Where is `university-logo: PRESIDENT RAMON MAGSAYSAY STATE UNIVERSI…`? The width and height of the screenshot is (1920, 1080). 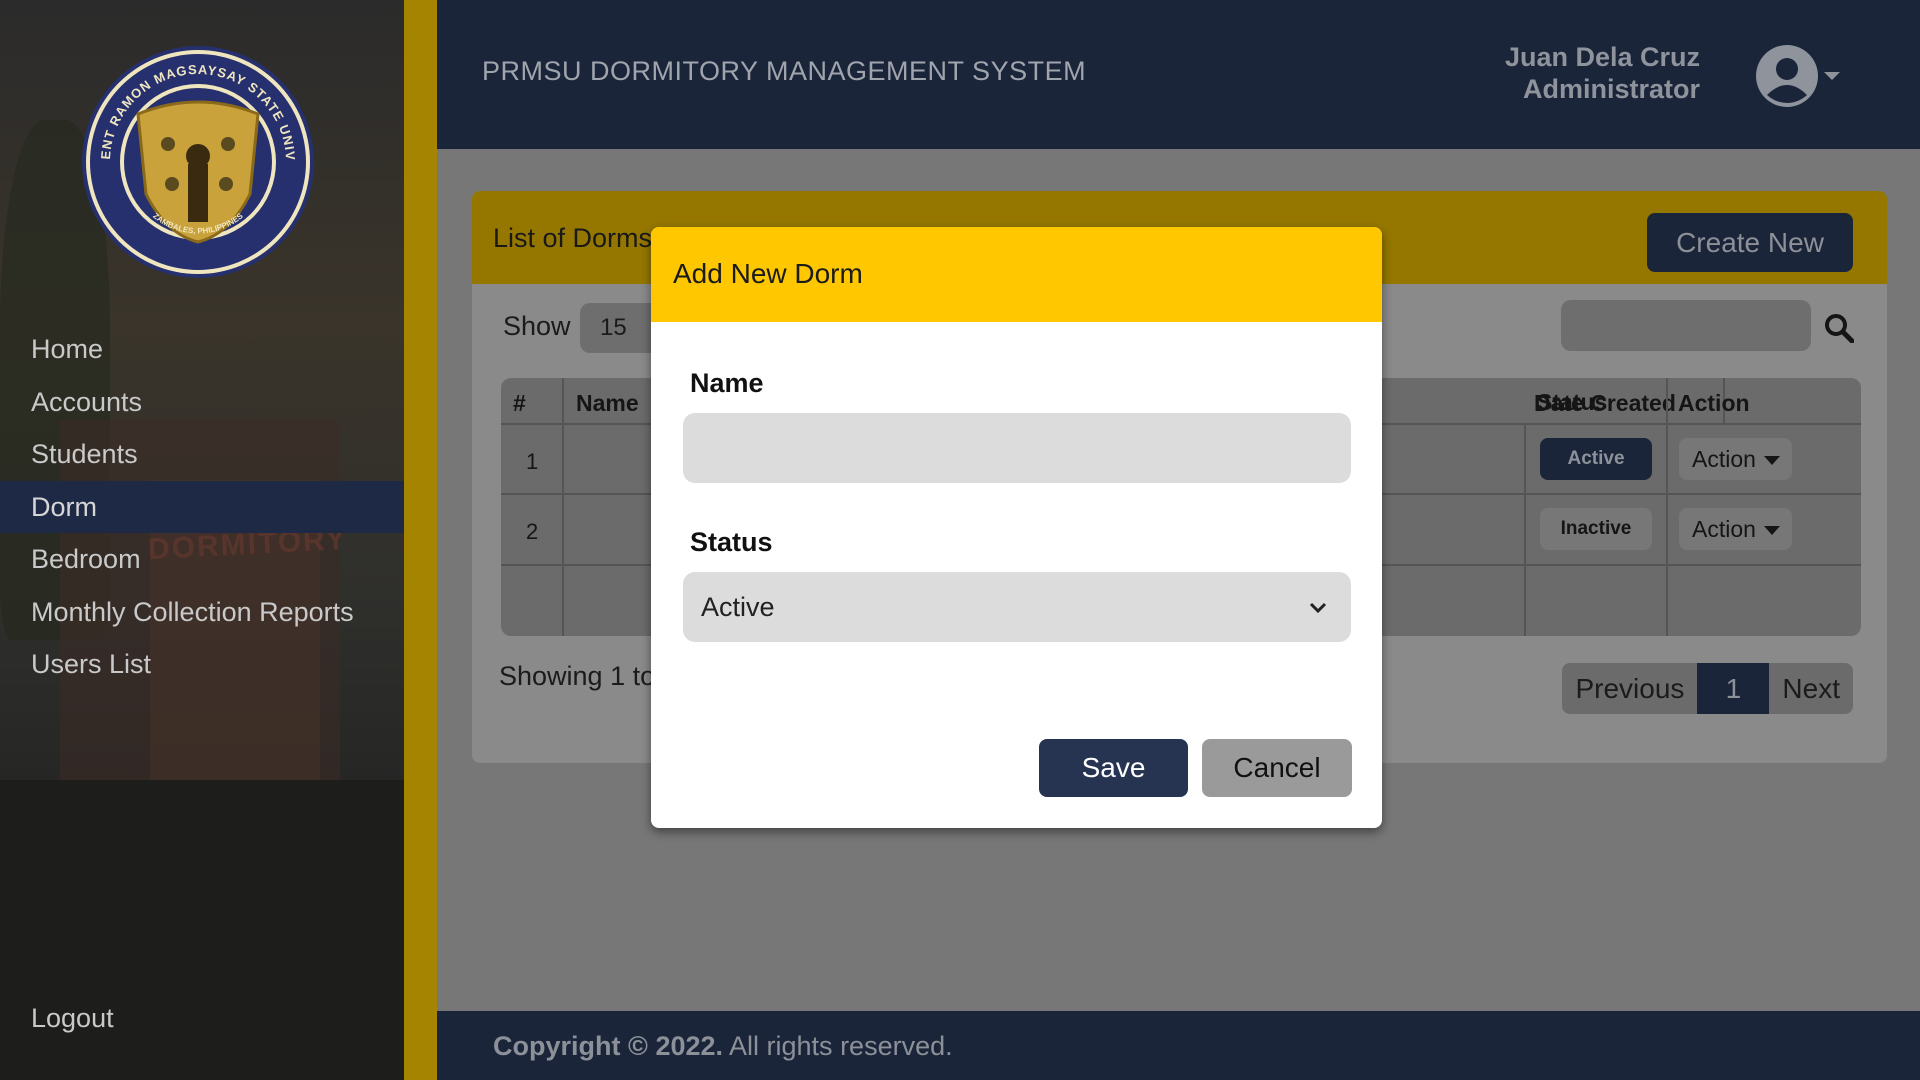 university-logo: PRESIDENT RAMON MAGSAYSAY STATE UNIVERSI… is located at coordinates (197, 161).